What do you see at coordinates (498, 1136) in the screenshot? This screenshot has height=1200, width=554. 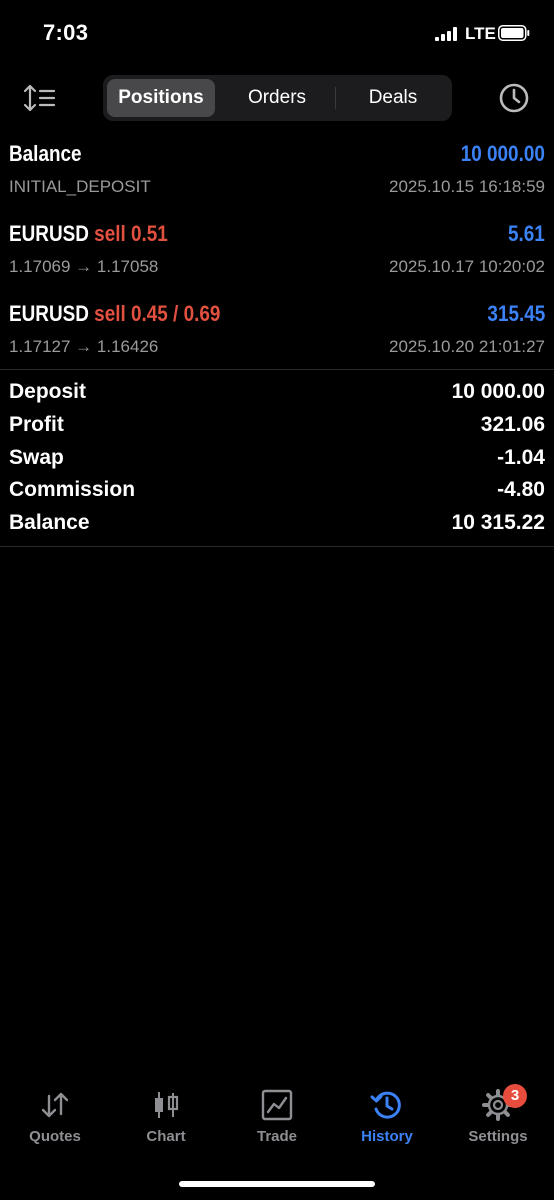 I see `tab-label: Settings` at bounding box center [498, 1136].